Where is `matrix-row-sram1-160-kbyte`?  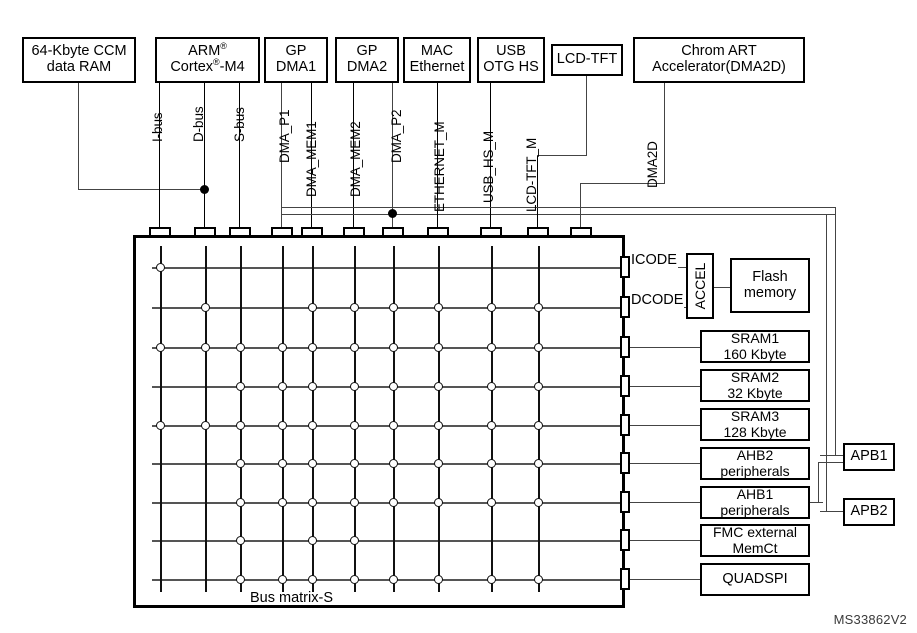 matrix-row-sram1-160-kbyte is located at coordinates (387, 348).